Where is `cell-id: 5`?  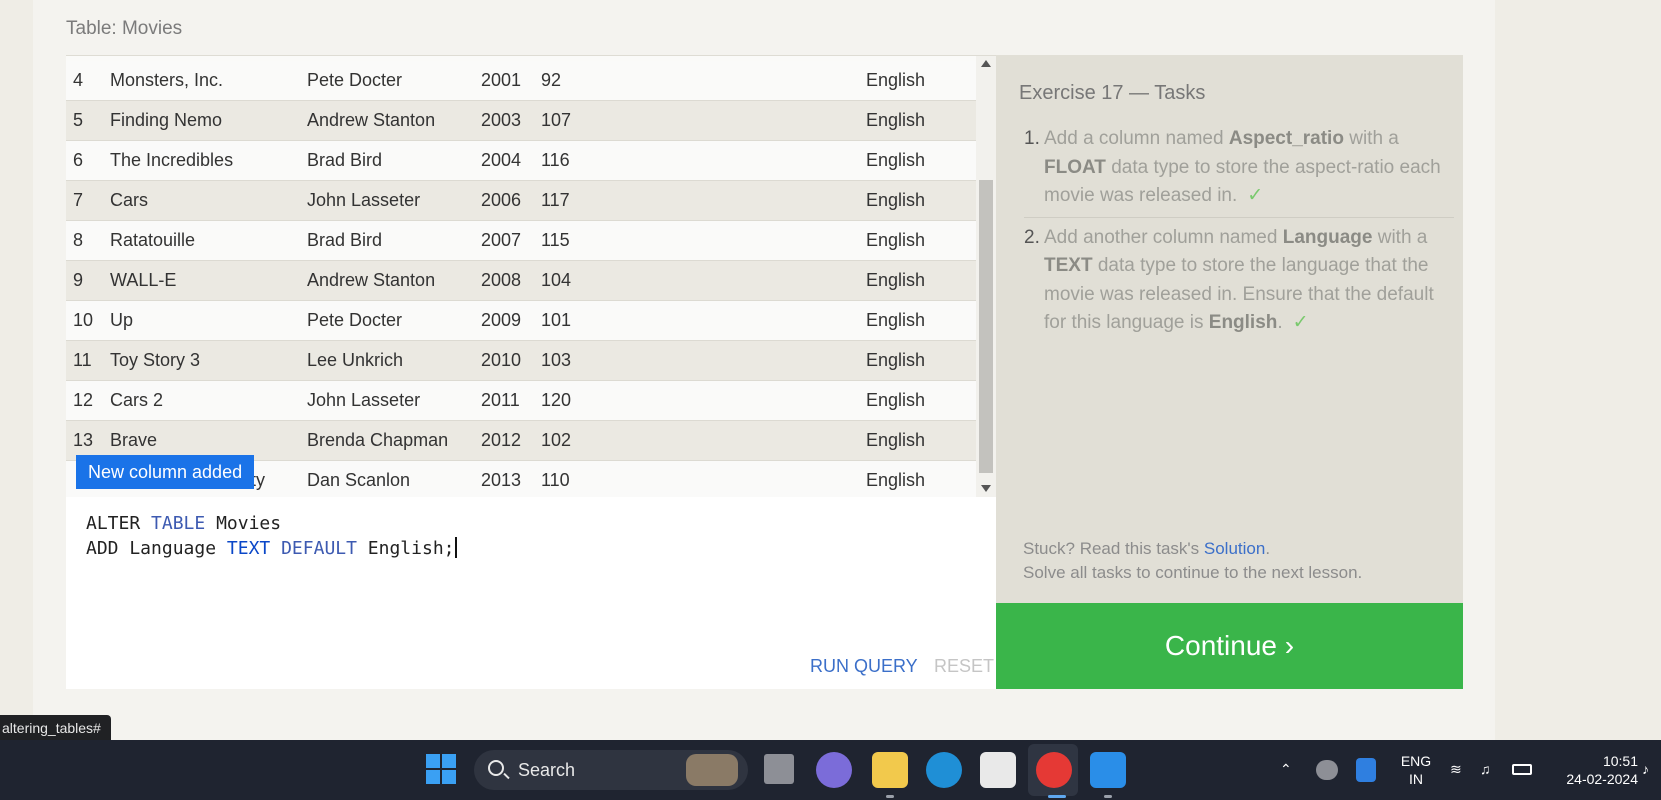
cell-id: 5 is located at coordinates (78, 120).